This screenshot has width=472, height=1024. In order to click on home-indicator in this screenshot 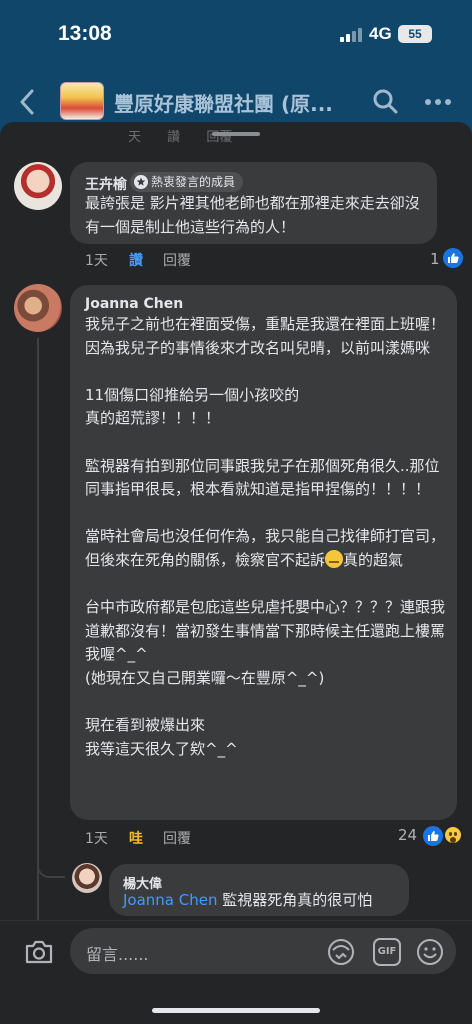, I will do `click(236, 1010)`.